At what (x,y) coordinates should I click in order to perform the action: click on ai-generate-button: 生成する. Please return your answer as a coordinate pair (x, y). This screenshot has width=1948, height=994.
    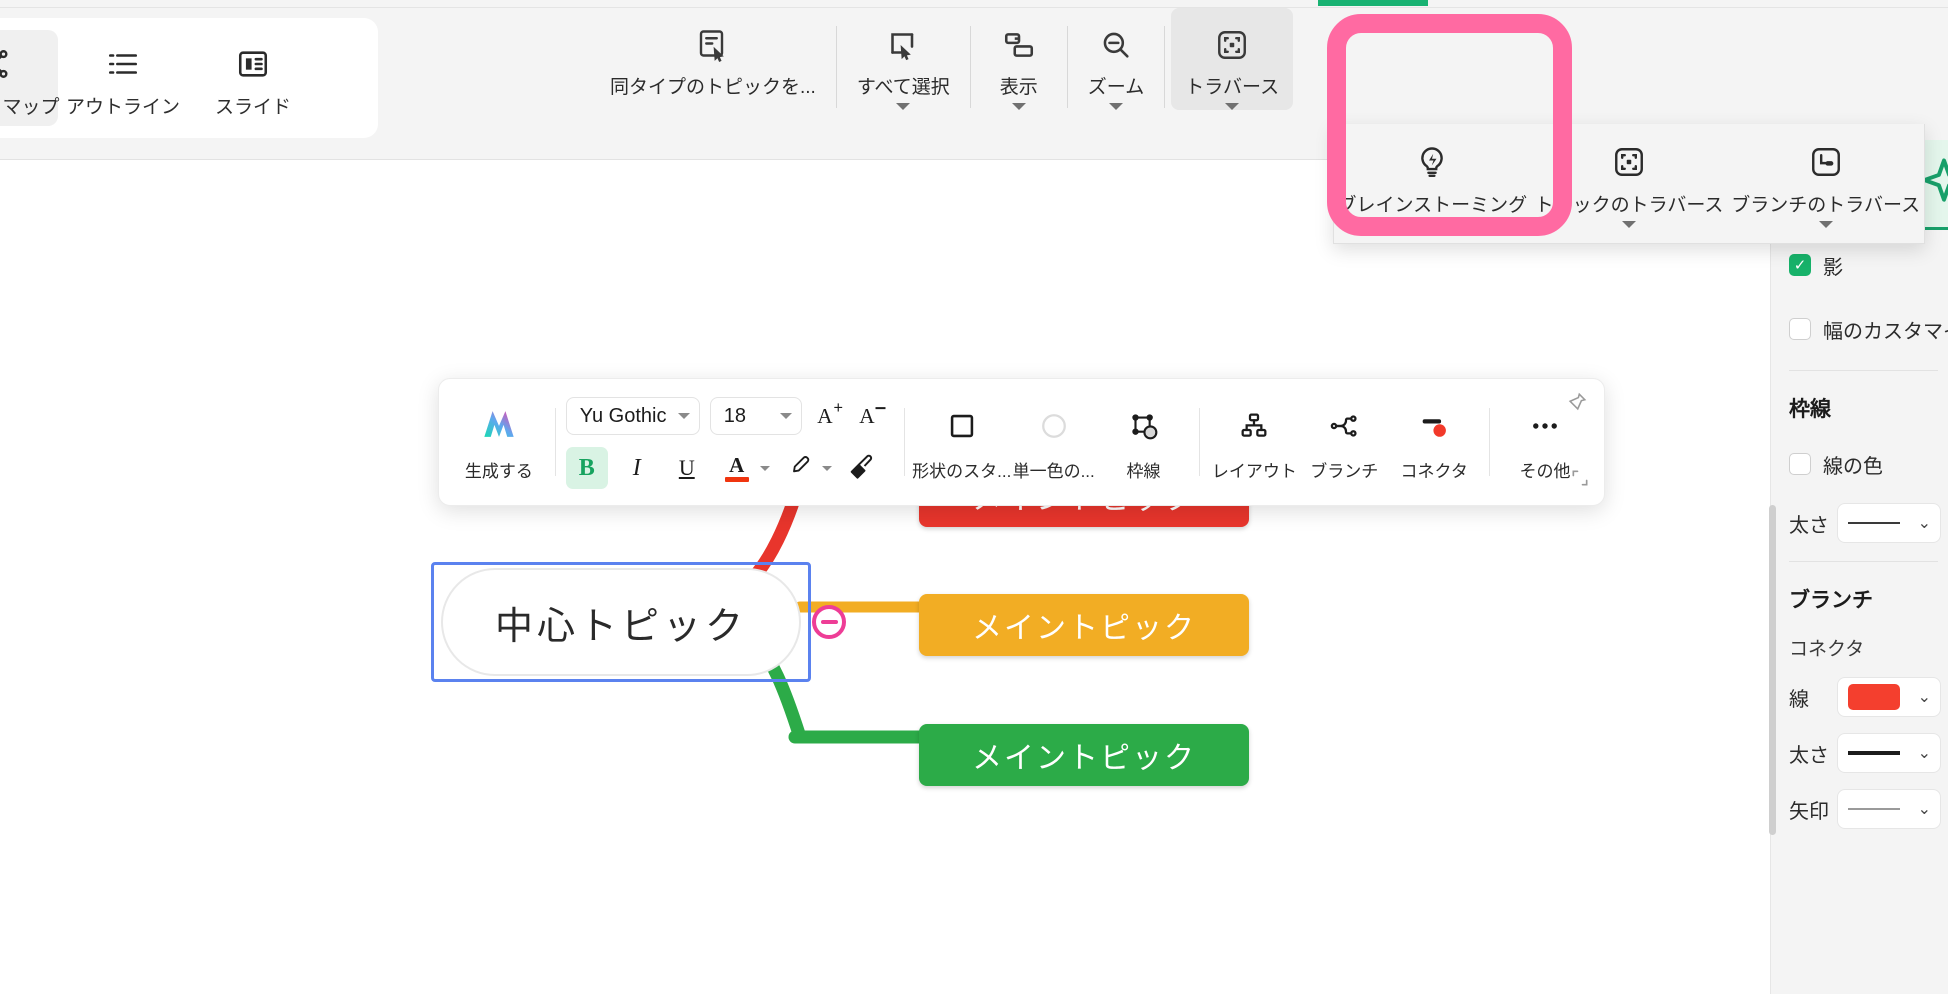
    Looking at the image, I should click on (499, 442).